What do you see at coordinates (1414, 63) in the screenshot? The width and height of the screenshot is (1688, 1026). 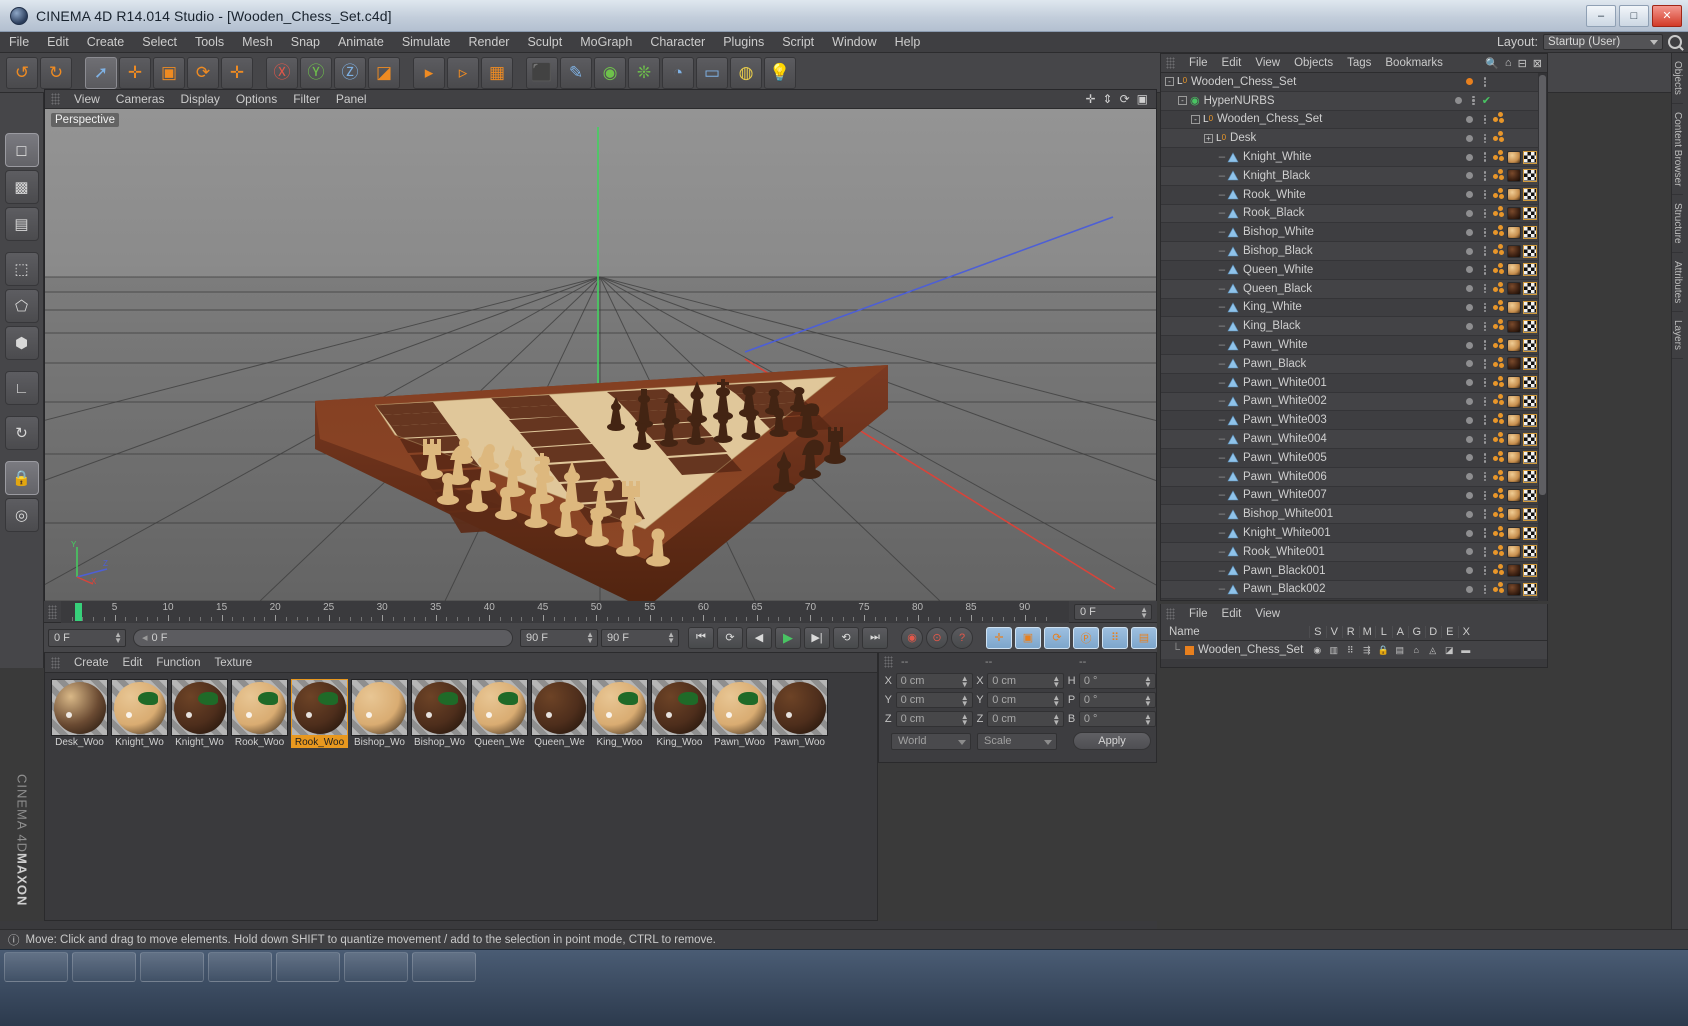 I see `object-menu-bookmarks: Bookmarks` at bounding box center [1414, 63].